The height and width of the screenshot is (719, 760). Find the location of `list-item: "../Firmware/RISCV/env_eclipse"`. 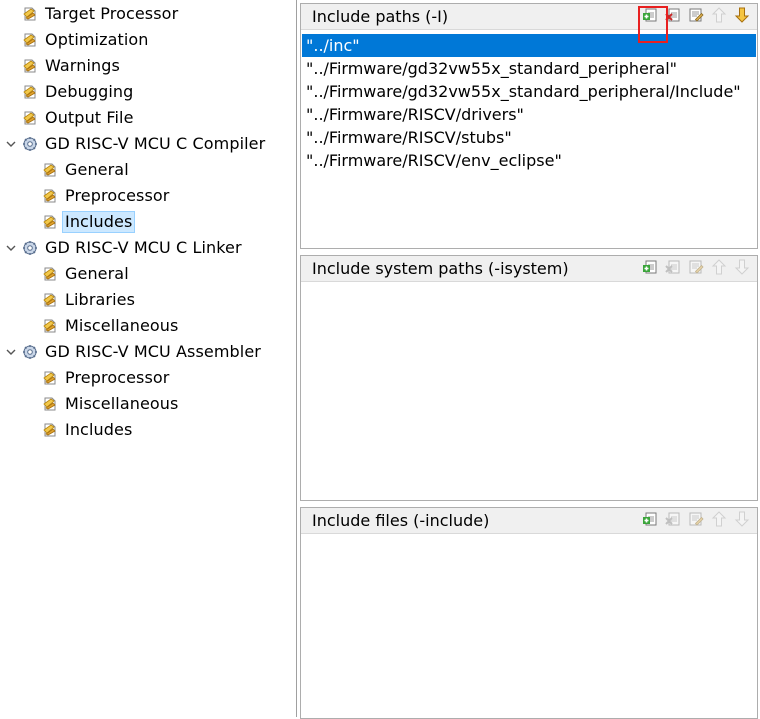

list-item: "../Firmware/RISCV/env_eclipse" is located at coordinates (529, 160).